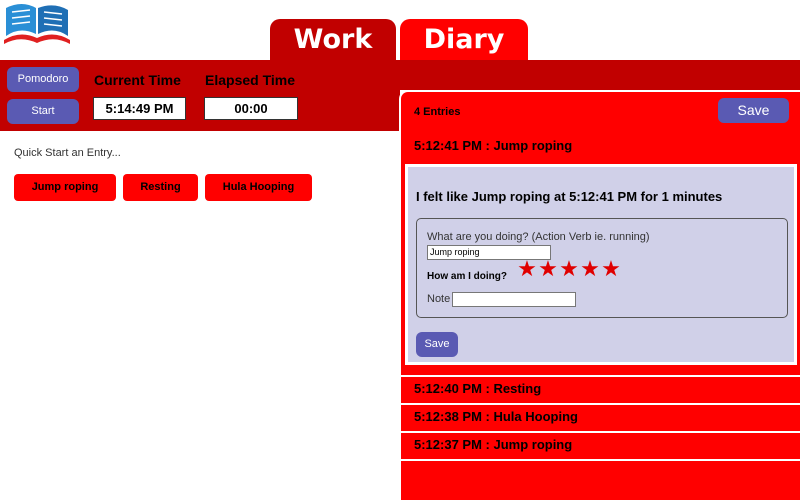 The width and height of the screenshot is (800, 500). I want to click on current-time-display: 5:14:49 PM, so click(139, 108).